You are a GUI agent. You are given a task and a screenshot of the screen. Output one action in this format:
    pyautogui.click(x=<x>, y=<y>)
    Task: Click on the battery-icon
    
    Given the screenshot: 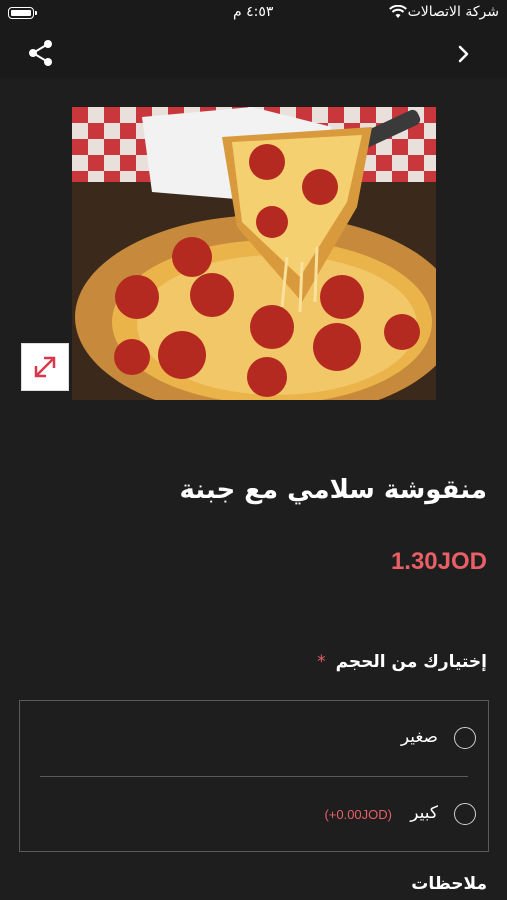 What is the action you would take?
    pyautogui.click(x=22, y=13)
    